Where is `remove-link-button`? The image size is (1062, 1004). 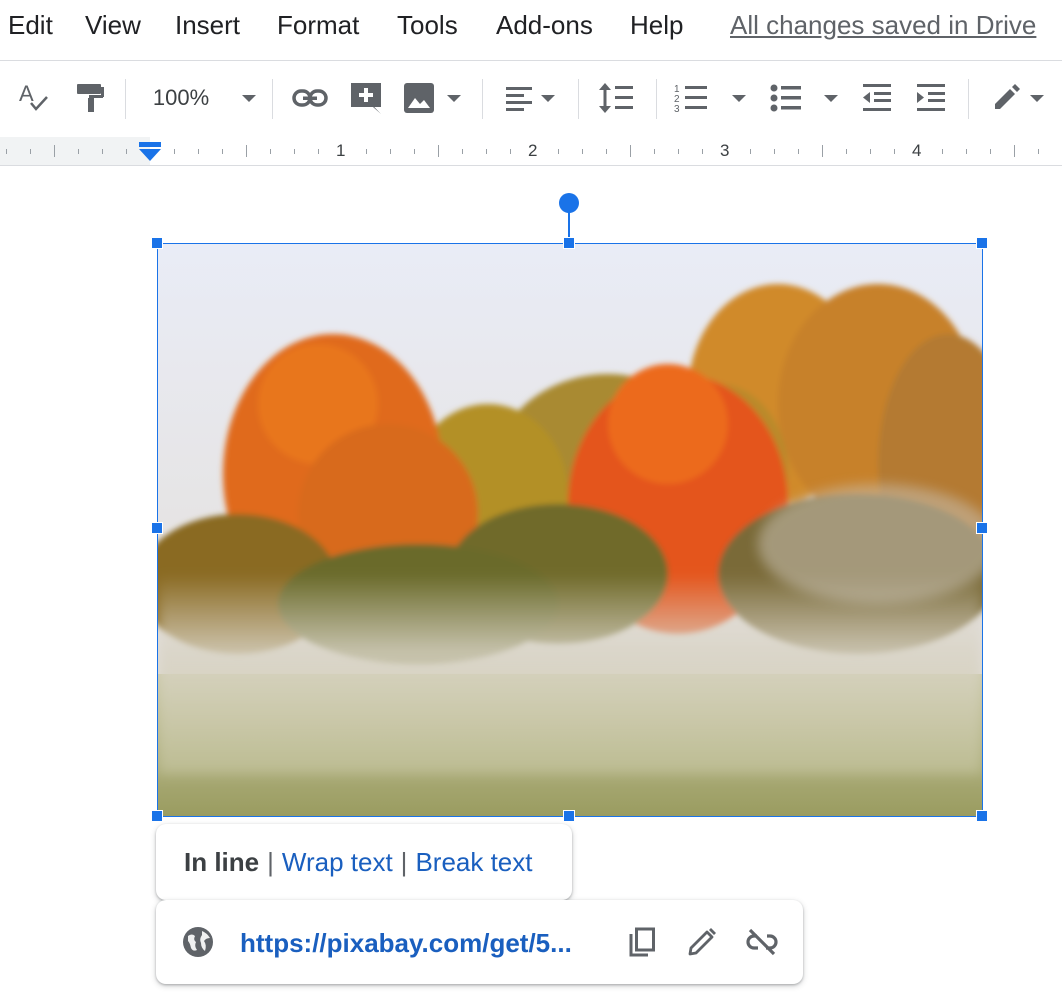 remove-link-button is located at coordinates (762, 942).